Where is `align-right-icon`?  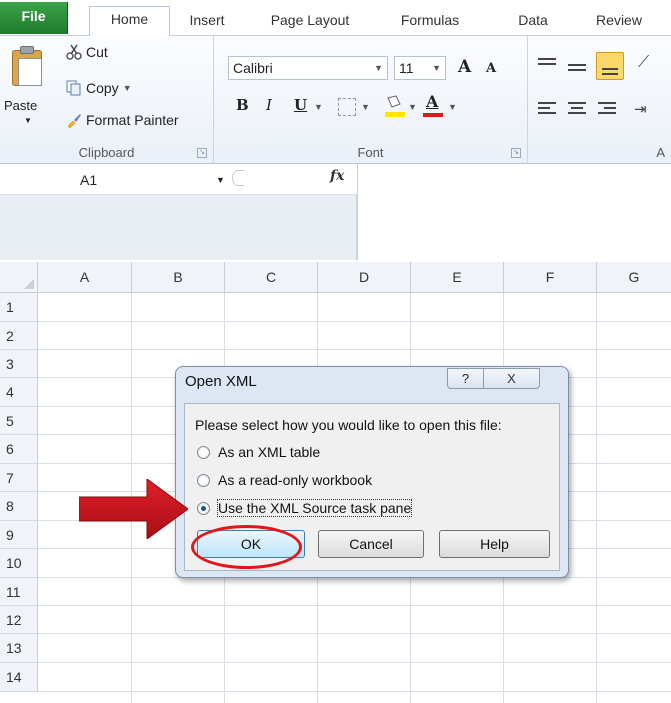 align-right-icon is located at coordinates (607, 109).